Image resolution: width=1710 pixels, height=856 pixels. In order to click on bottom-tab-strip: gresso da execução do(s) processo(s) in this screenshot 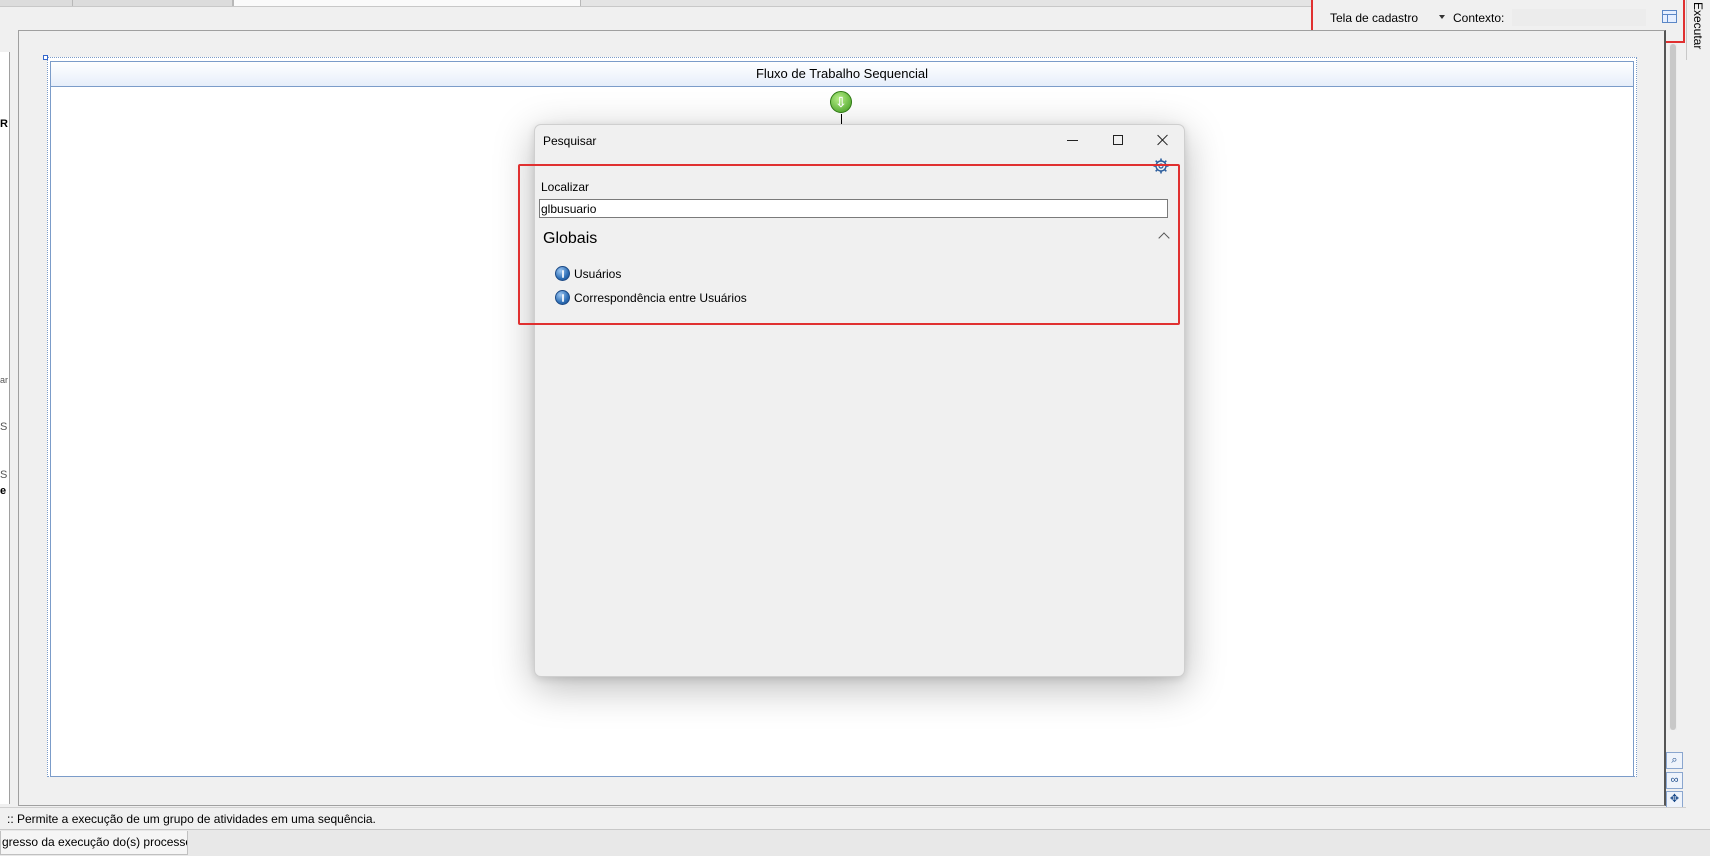, I will do `click(855, 842)`.